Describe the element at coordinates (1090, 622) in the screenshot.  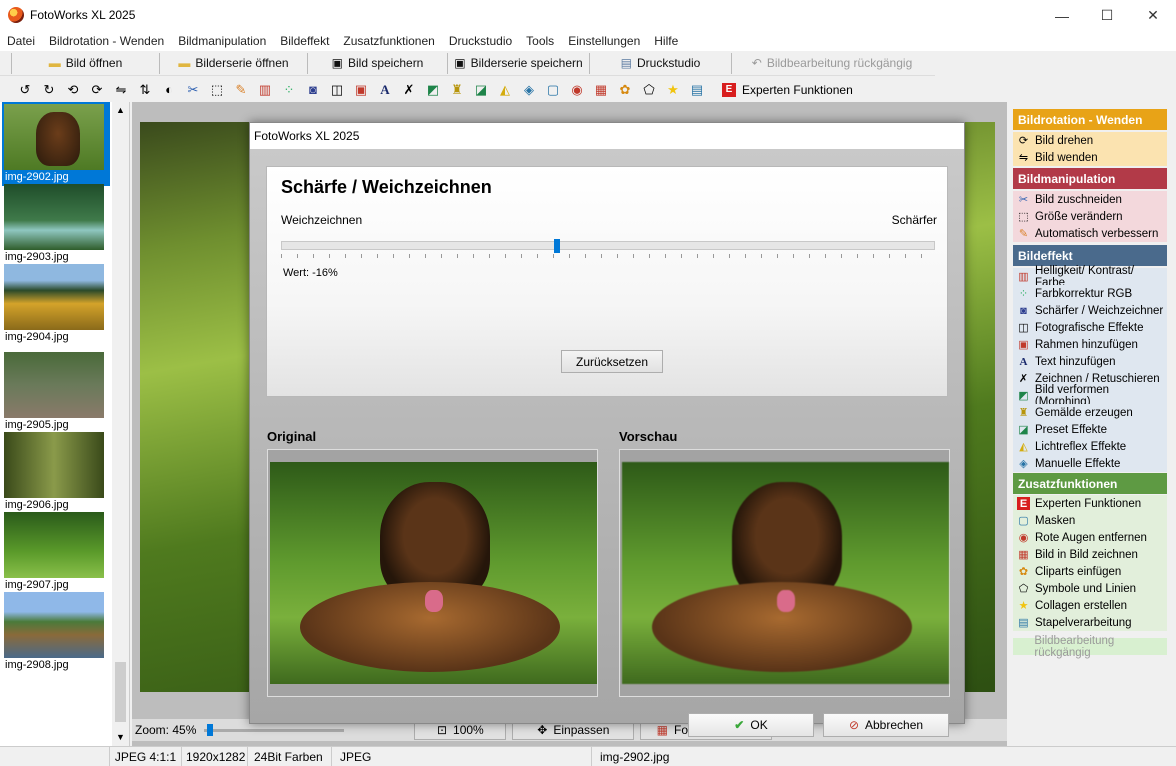
I see `side-item-batch: ▤ Stapelverarbeitung` at that location.